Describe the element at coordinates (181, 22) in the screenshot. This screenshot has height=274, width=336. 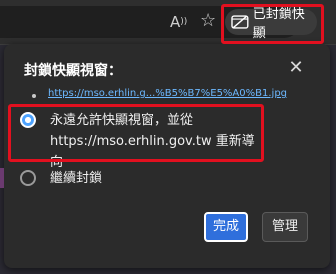
I see `read-aloud-icon: A))` at that location.